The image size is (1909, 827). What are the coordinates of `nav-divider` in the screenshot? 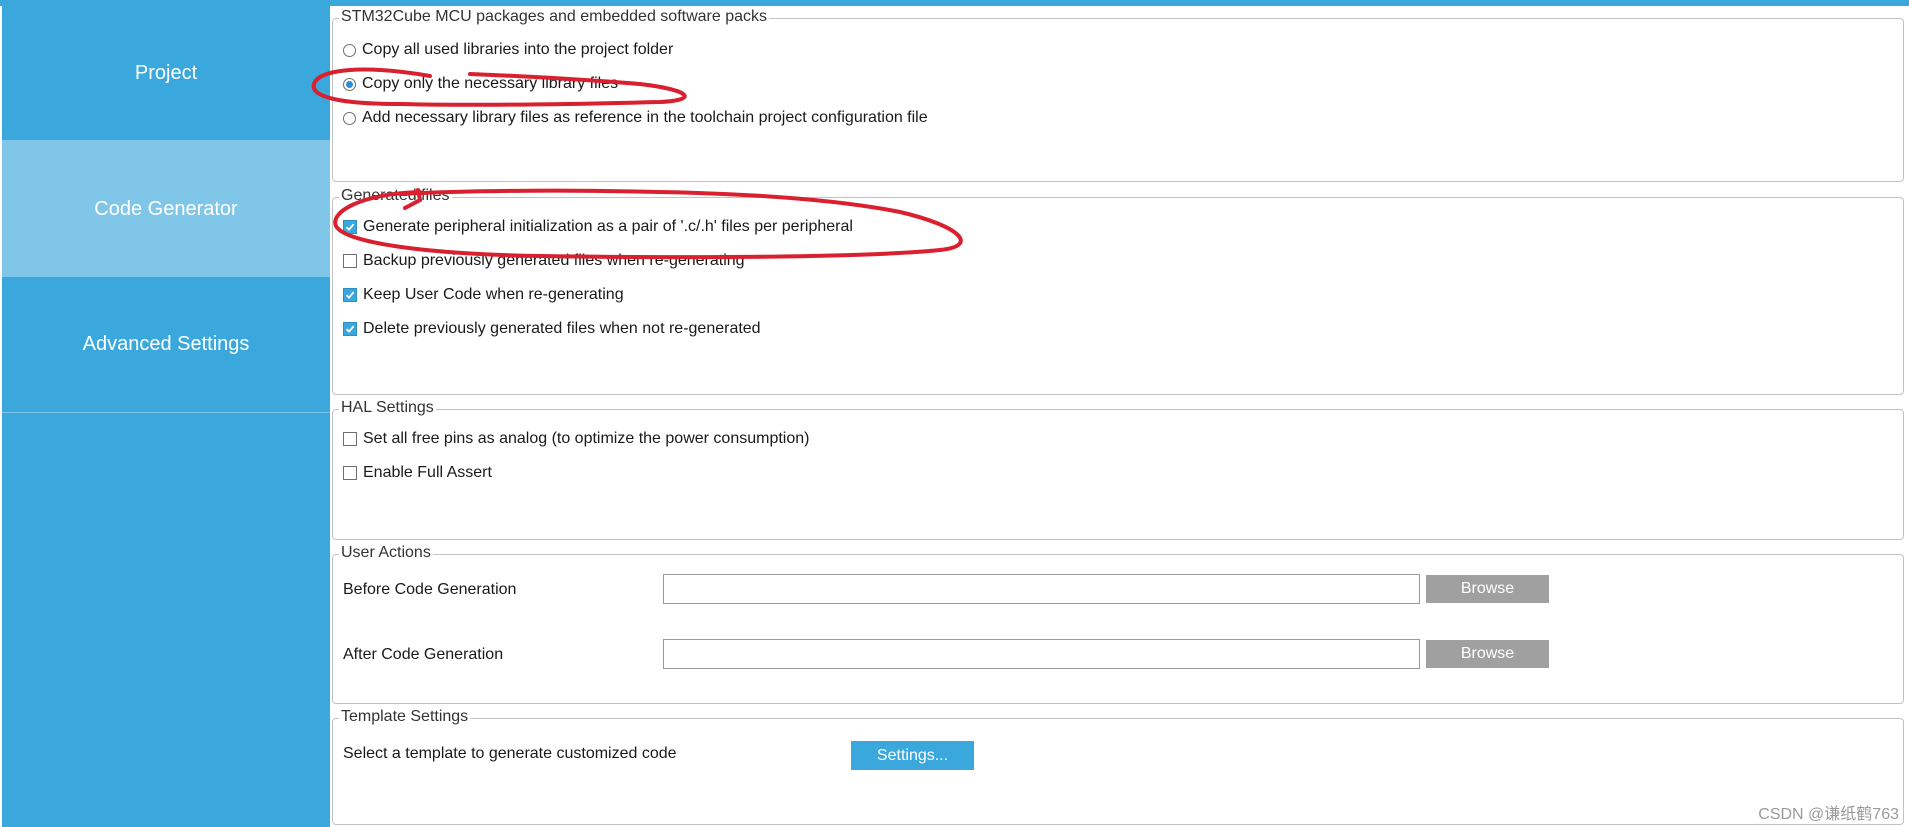 It's located at (166, 412).